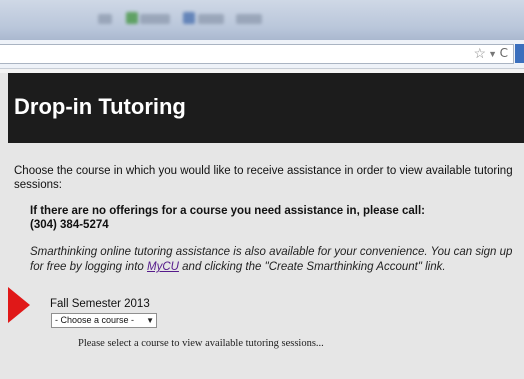 The image size is (524, 379). What do you see at coordinates (479, 53) in the screenshot?
I see `bookmark-star-icon: ☆` at bounding box center [479, 53].